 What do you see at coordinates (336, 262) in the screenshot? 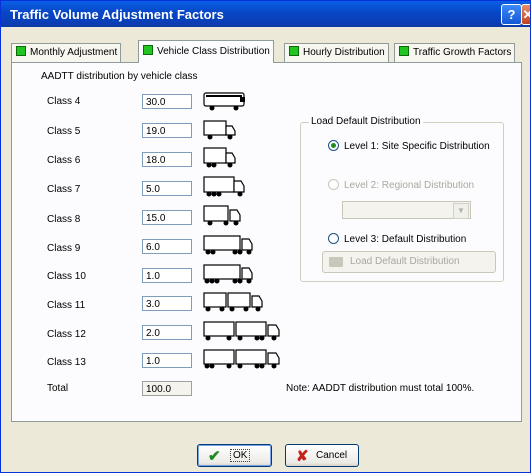
I see `folder-icon` at bounding box center [336, 262].